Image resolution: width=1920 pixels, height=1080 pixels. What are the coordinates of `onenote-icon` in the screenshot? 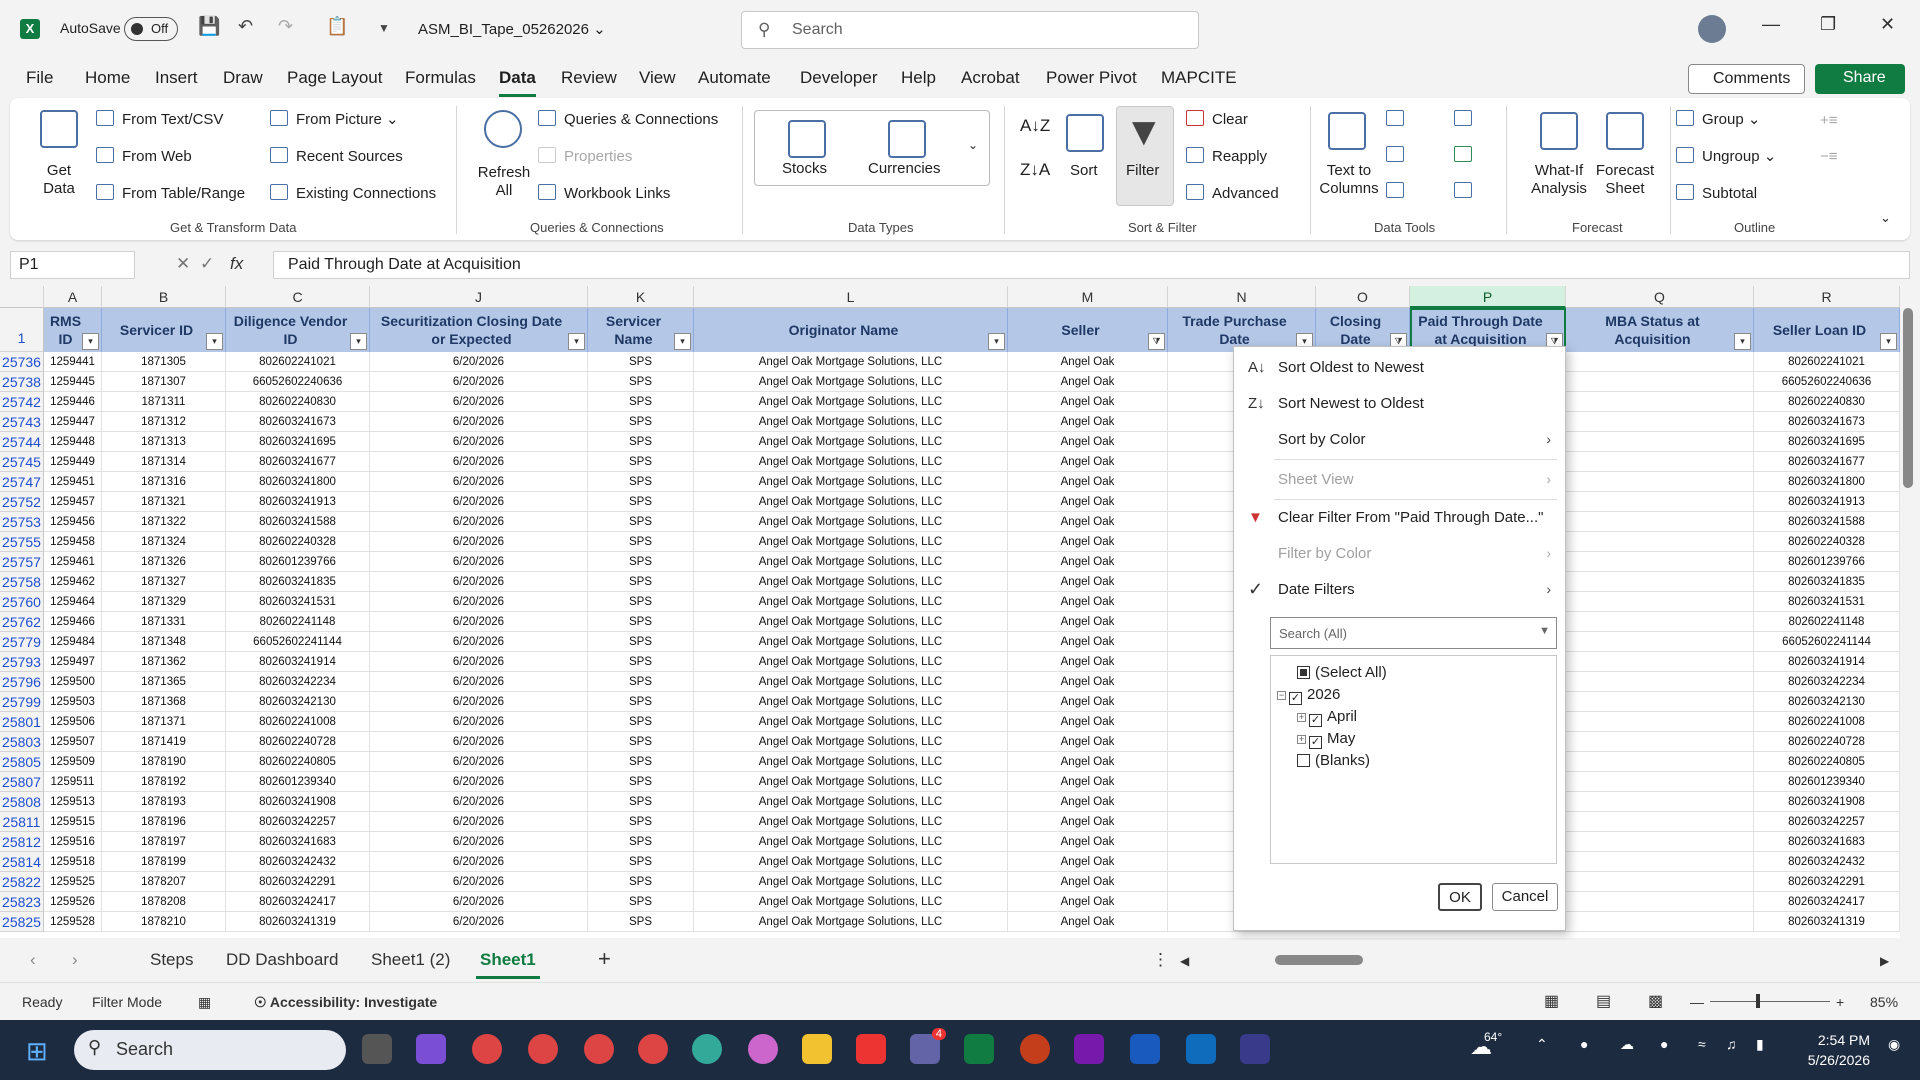 It's located at (1089, 1049).